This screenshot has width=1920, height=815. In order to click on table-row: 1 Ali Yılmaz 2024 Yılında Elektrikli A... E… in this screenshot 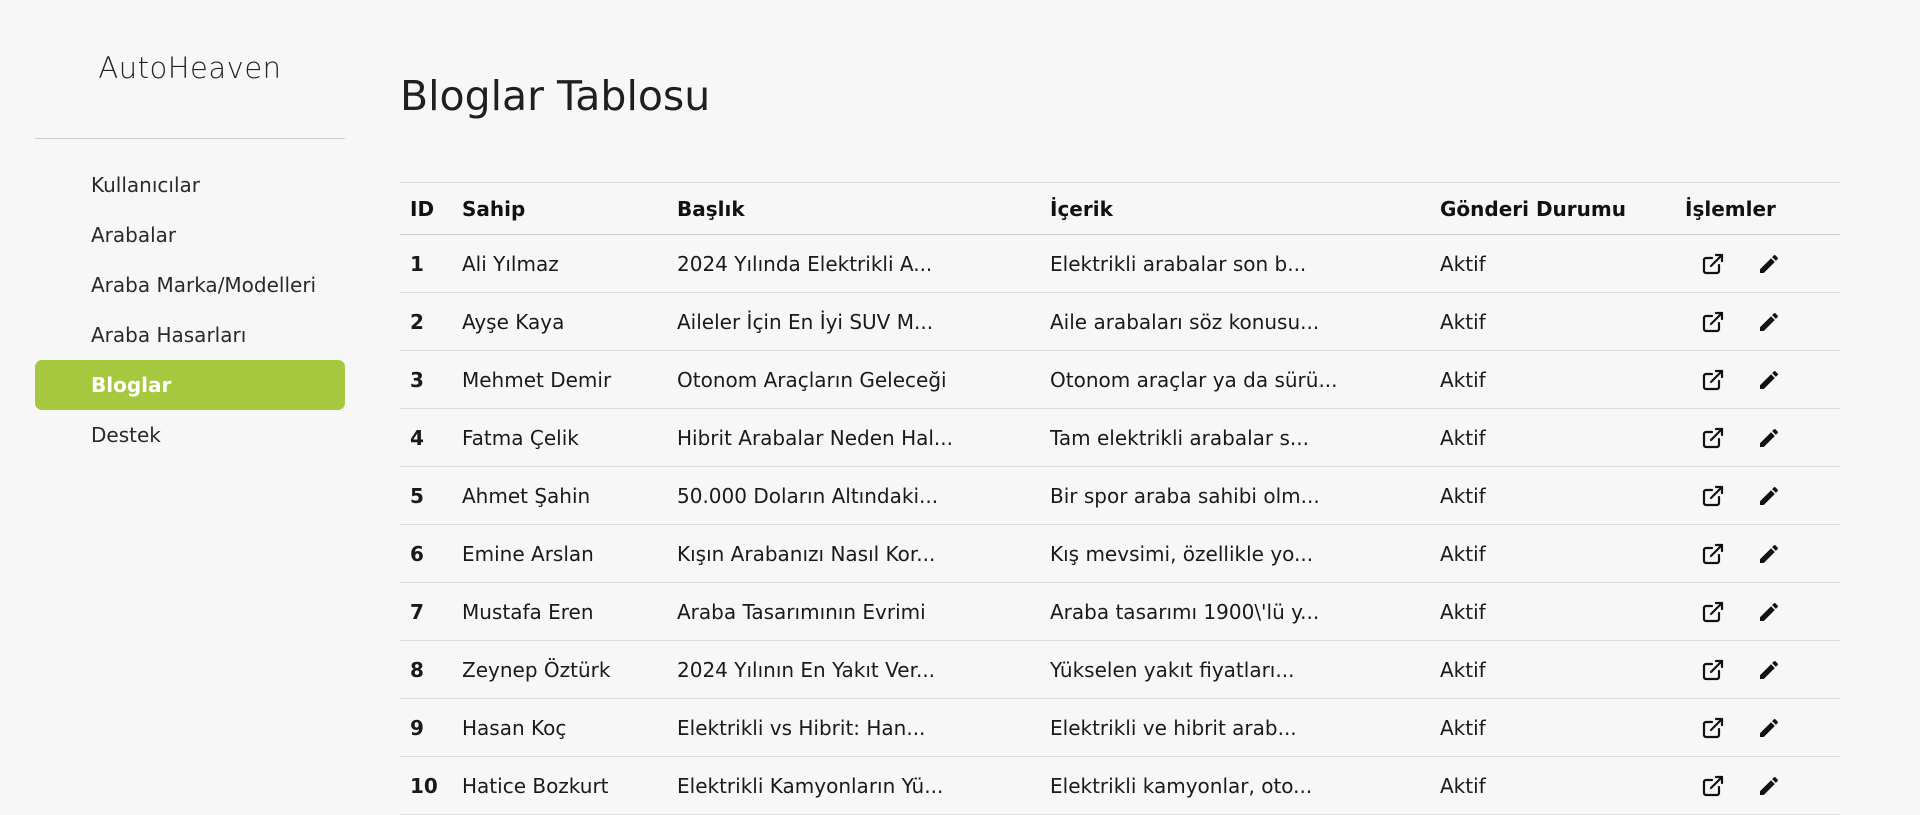, I will do `click(1120, 264)`.